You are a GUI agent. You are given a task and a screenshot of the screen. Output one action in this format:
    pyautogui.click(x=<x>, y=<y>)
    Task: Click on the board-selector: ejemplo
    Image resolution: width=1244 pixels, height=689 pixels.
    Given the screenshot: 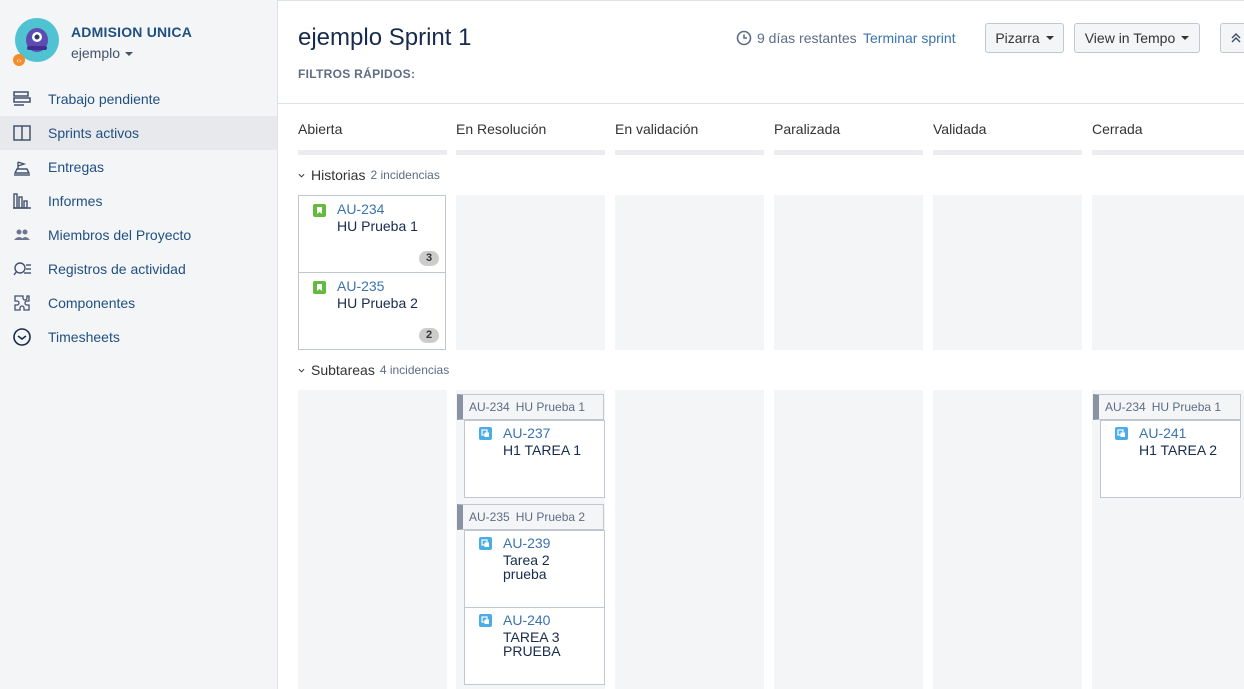 What is the action you would take?
    pyautogui.click(x=102, y=53)
    